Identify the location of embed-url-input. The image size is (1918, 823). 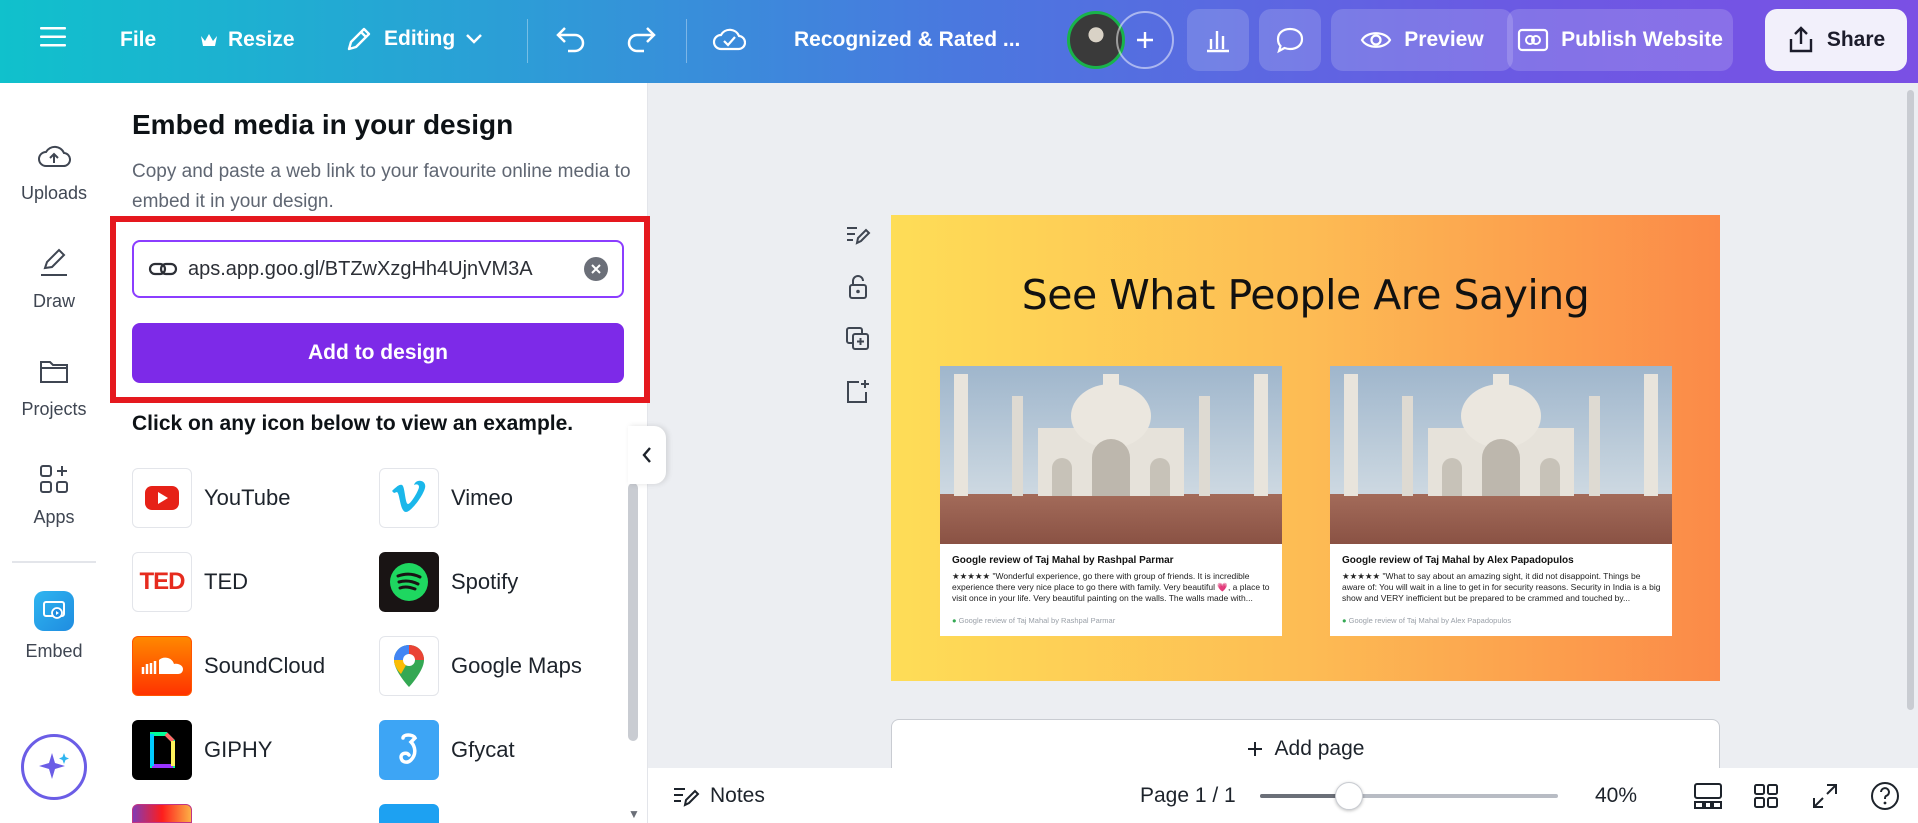
(381, 269).